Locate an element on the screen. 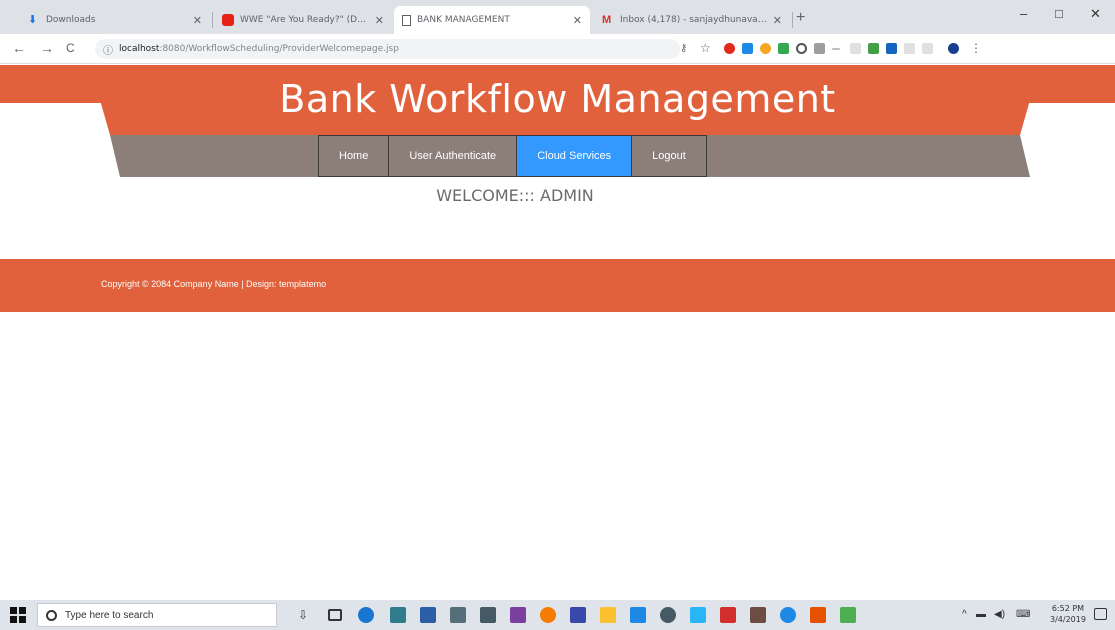 The width and height of the screenshot is (1115, 630). file-explorer-icon is located at coordinates (608, 615).